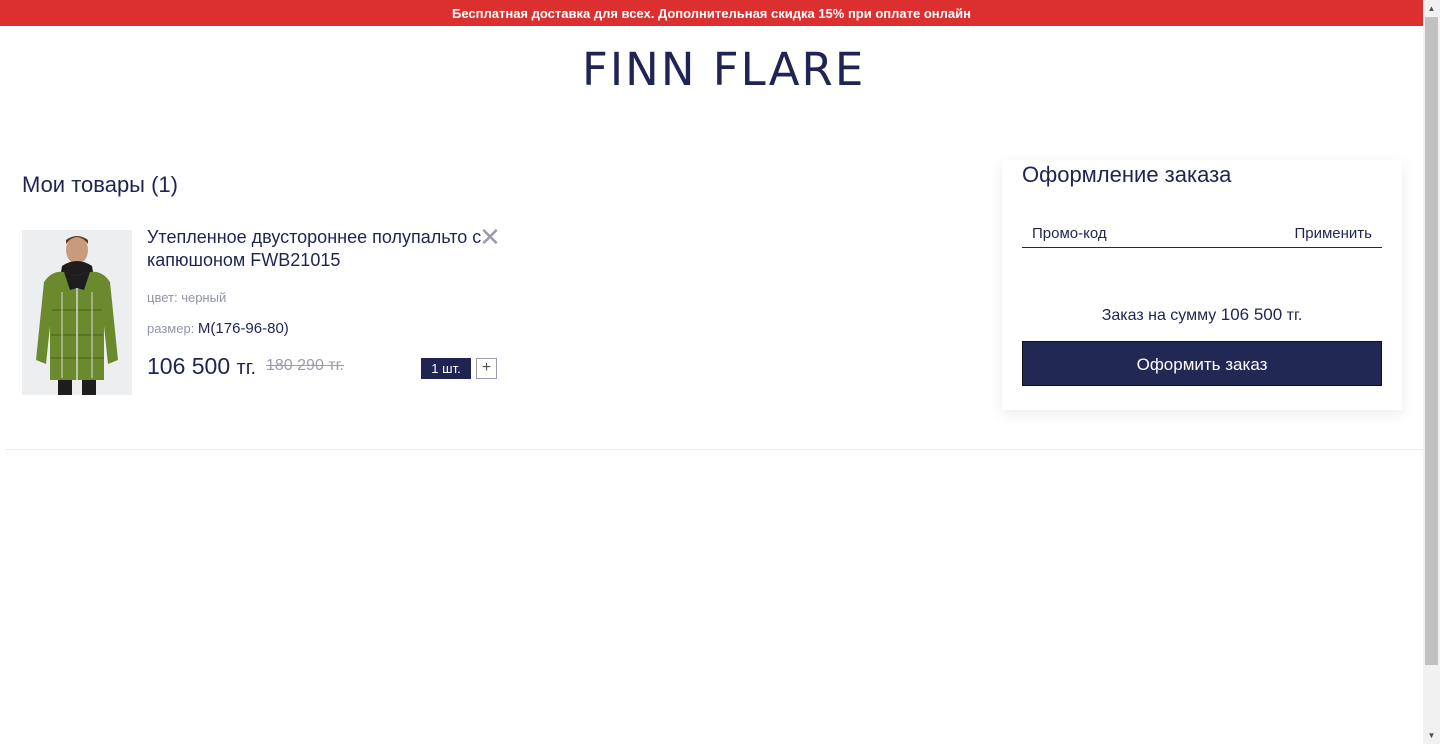 This screenshot has height=744, width=1440. Describe the element at coordinates (1333, 233) in the screenshot. I see `apply-promo-button: Применить` at that location.